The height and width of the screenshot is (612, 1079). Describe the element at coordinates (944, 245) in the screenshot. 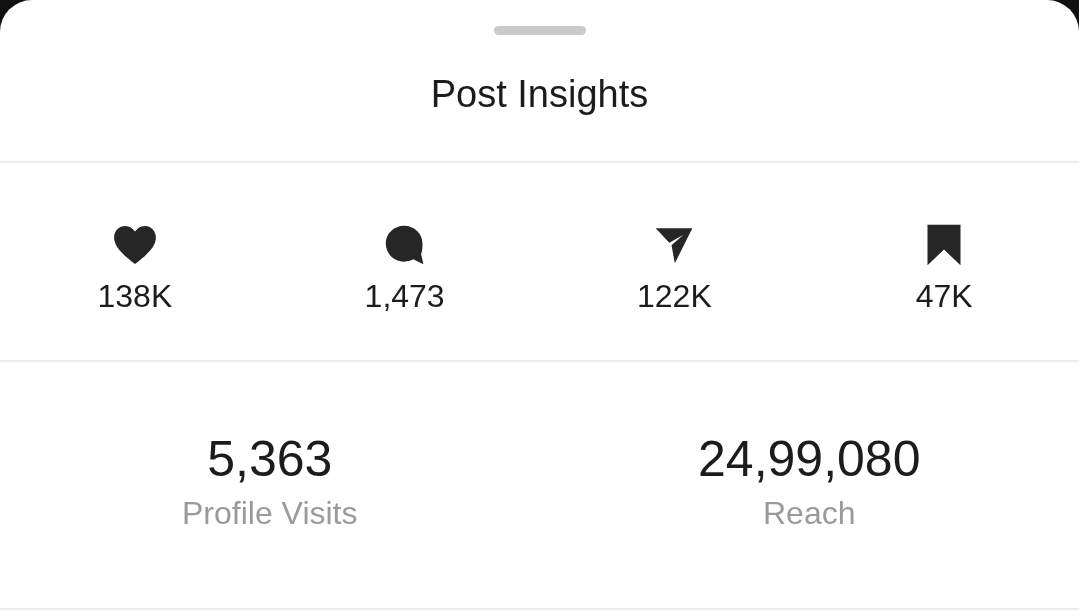

I see `bookmark-icon` at that location.